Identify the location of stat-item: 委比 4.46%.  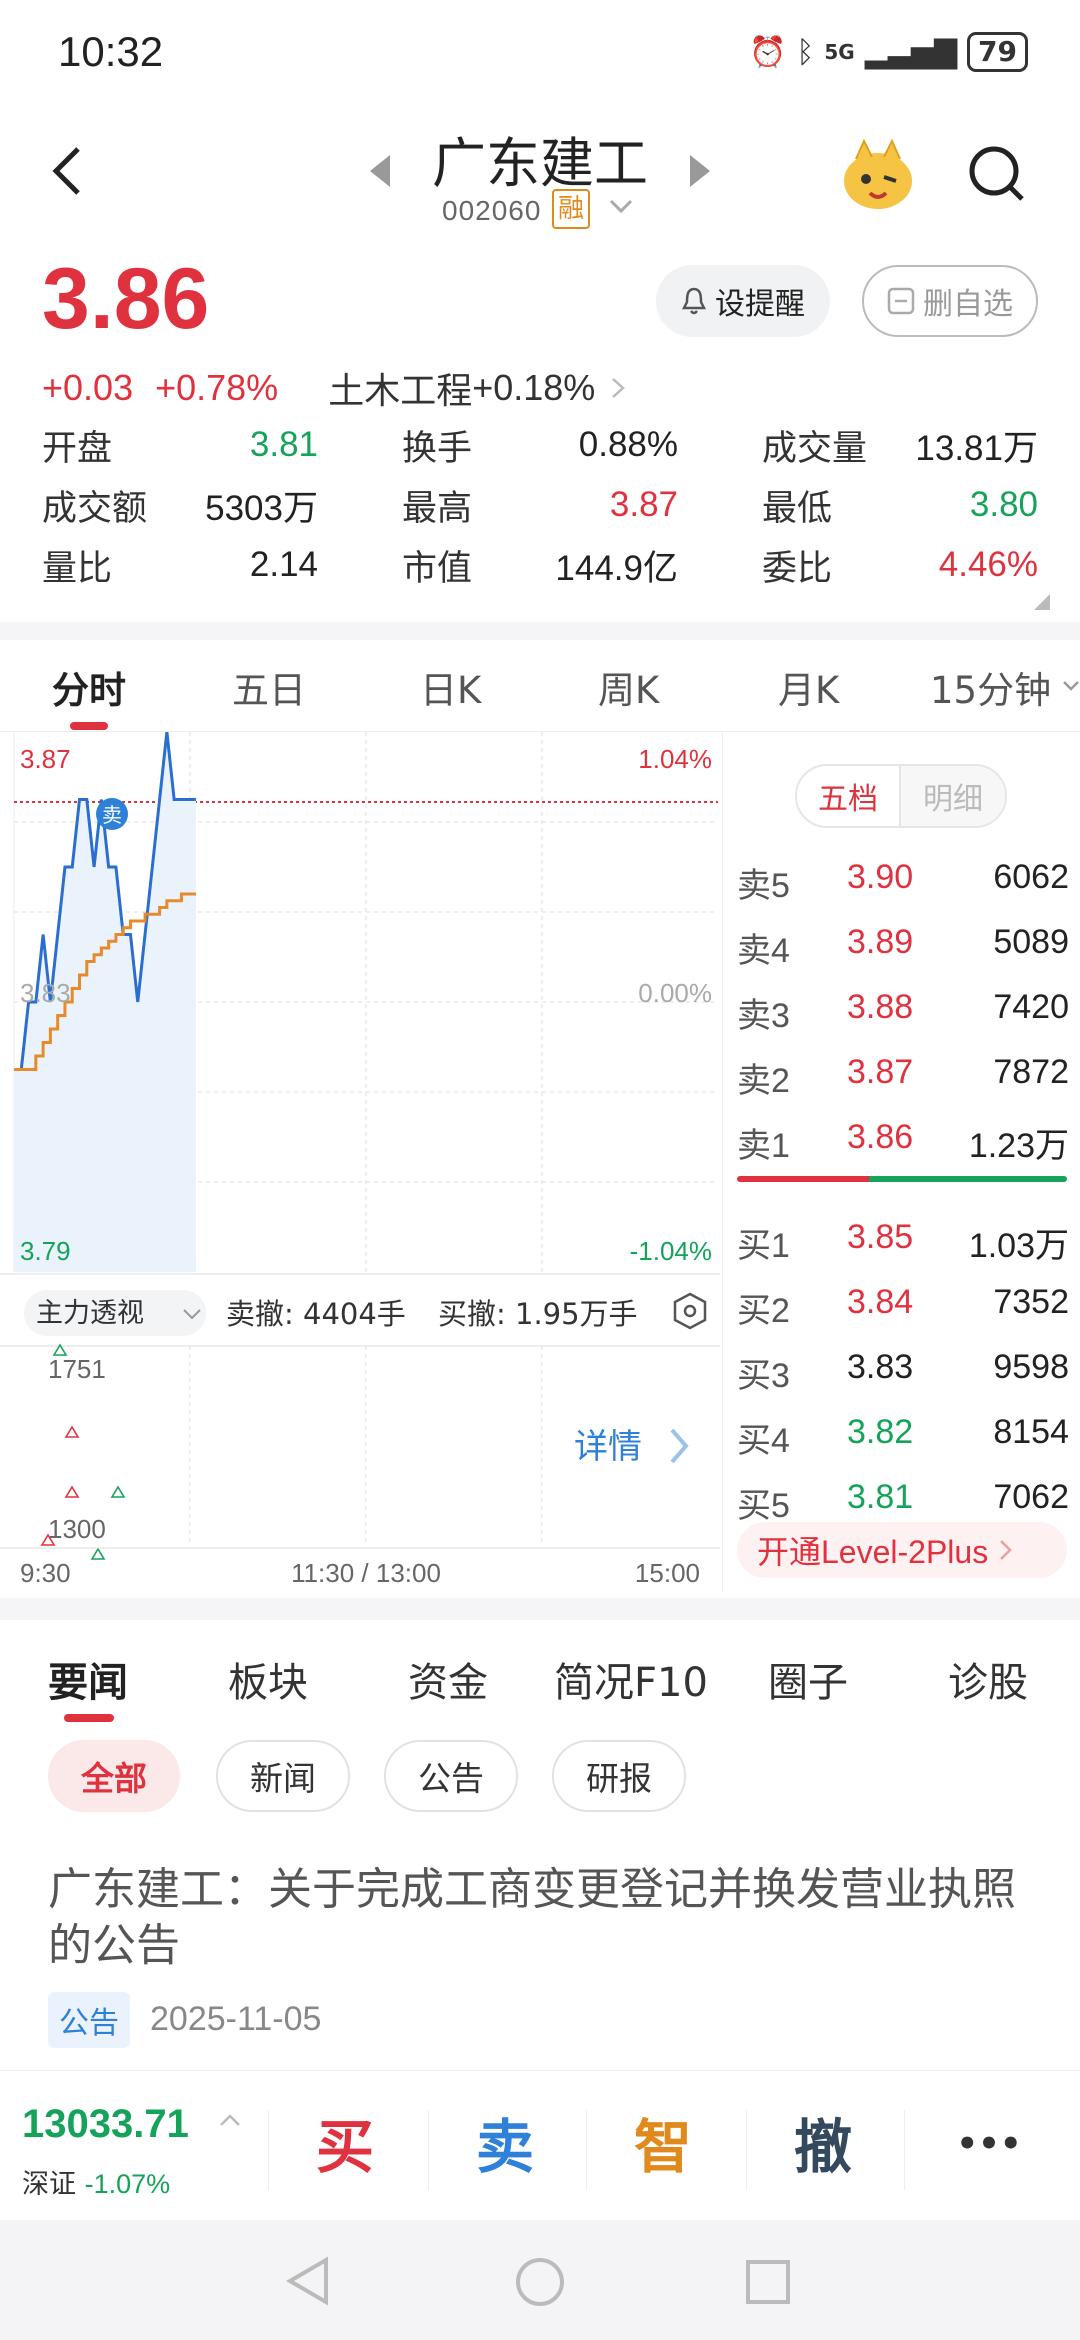
(900, 565).